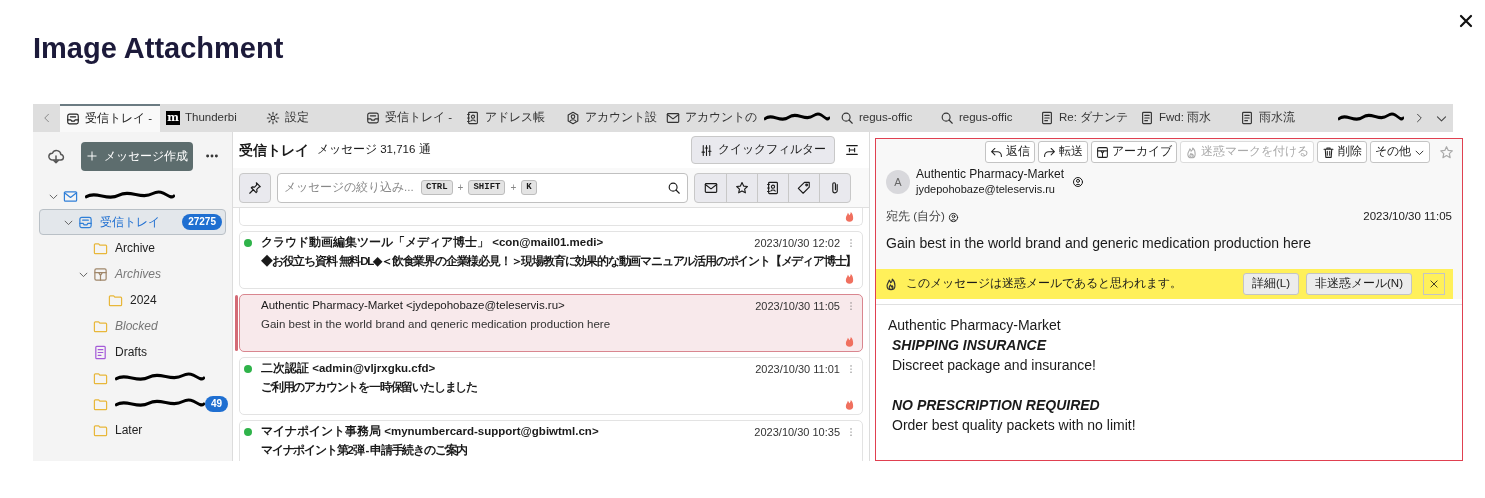 The image size is (1485, 498). Describe the element at coordinates (852, 150) in the screenshot. I see `layout-button` at that location.